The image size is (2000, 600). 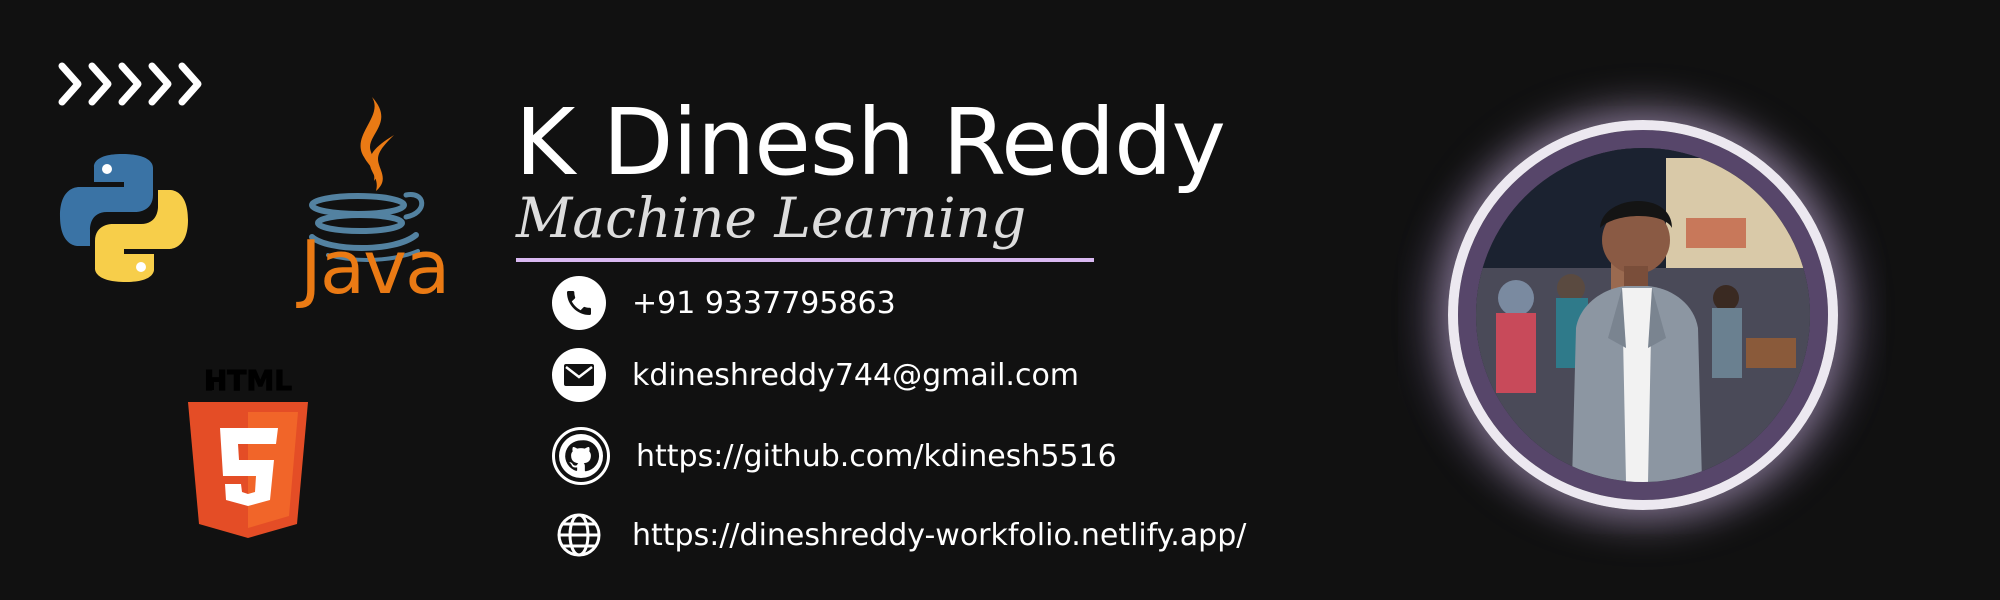 I want to click on contact-github: https://github.com/kdinesh5516, so click(x=834, y=456).